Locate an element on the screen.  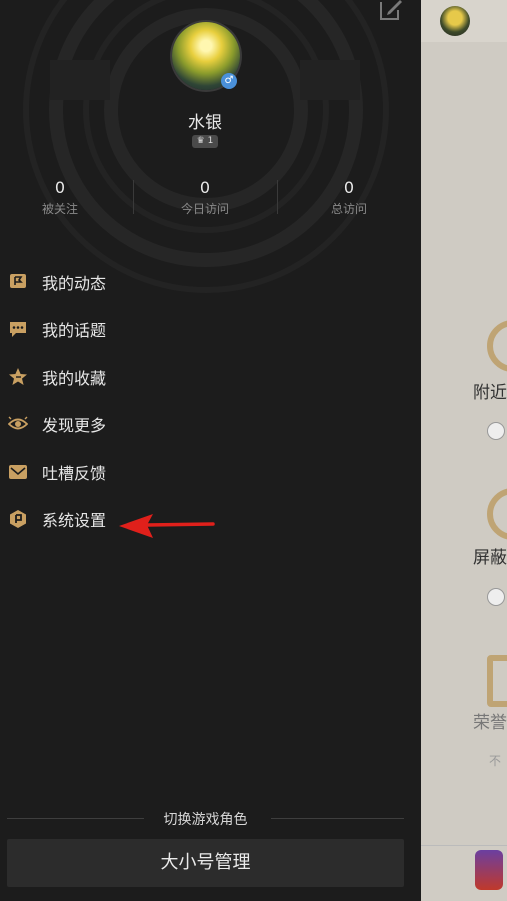
switch-game-role-label: 切换游戏角色 is located at coordinates (205, 820).